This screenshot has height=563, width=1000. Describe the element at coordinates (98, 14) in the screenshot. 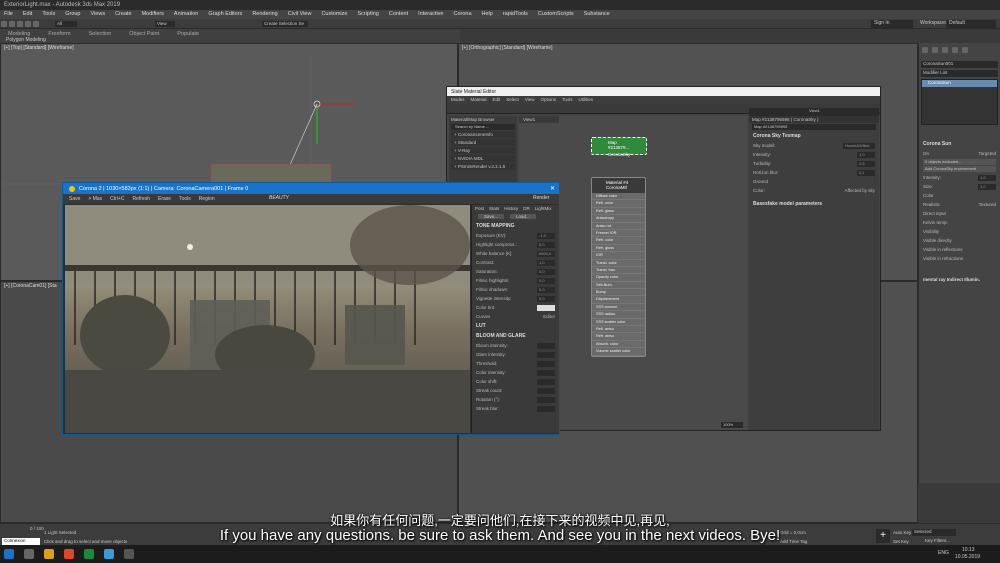

I see `menu-item-views: Views` at that location.